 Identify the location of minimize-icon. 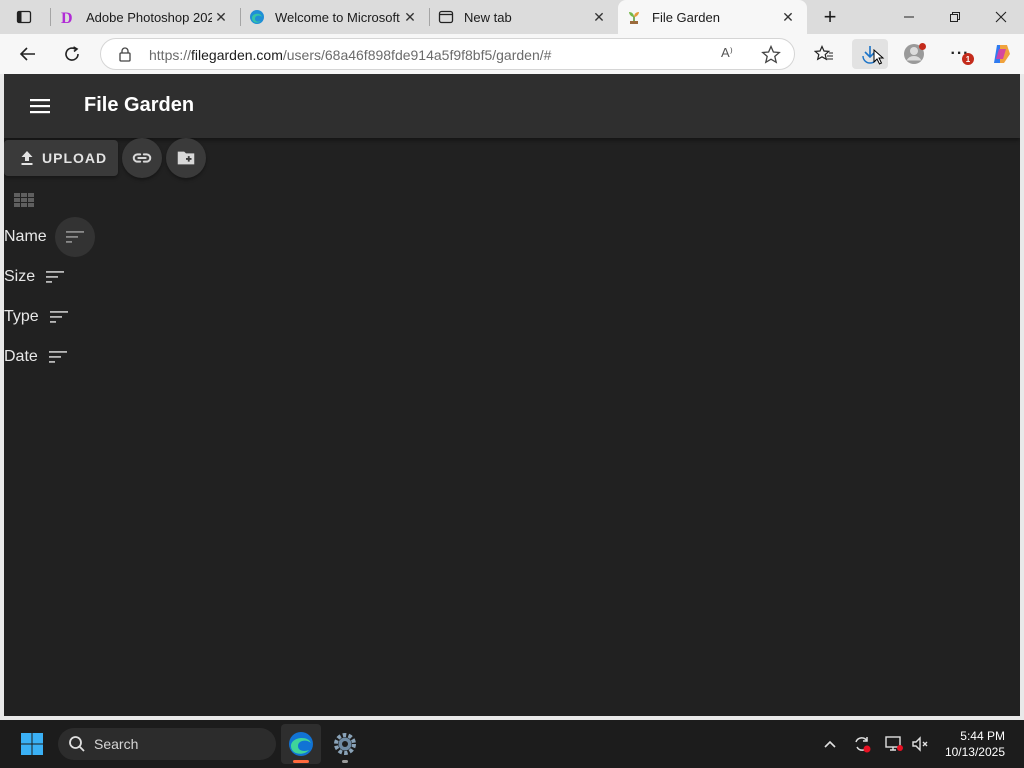
(909, 17).